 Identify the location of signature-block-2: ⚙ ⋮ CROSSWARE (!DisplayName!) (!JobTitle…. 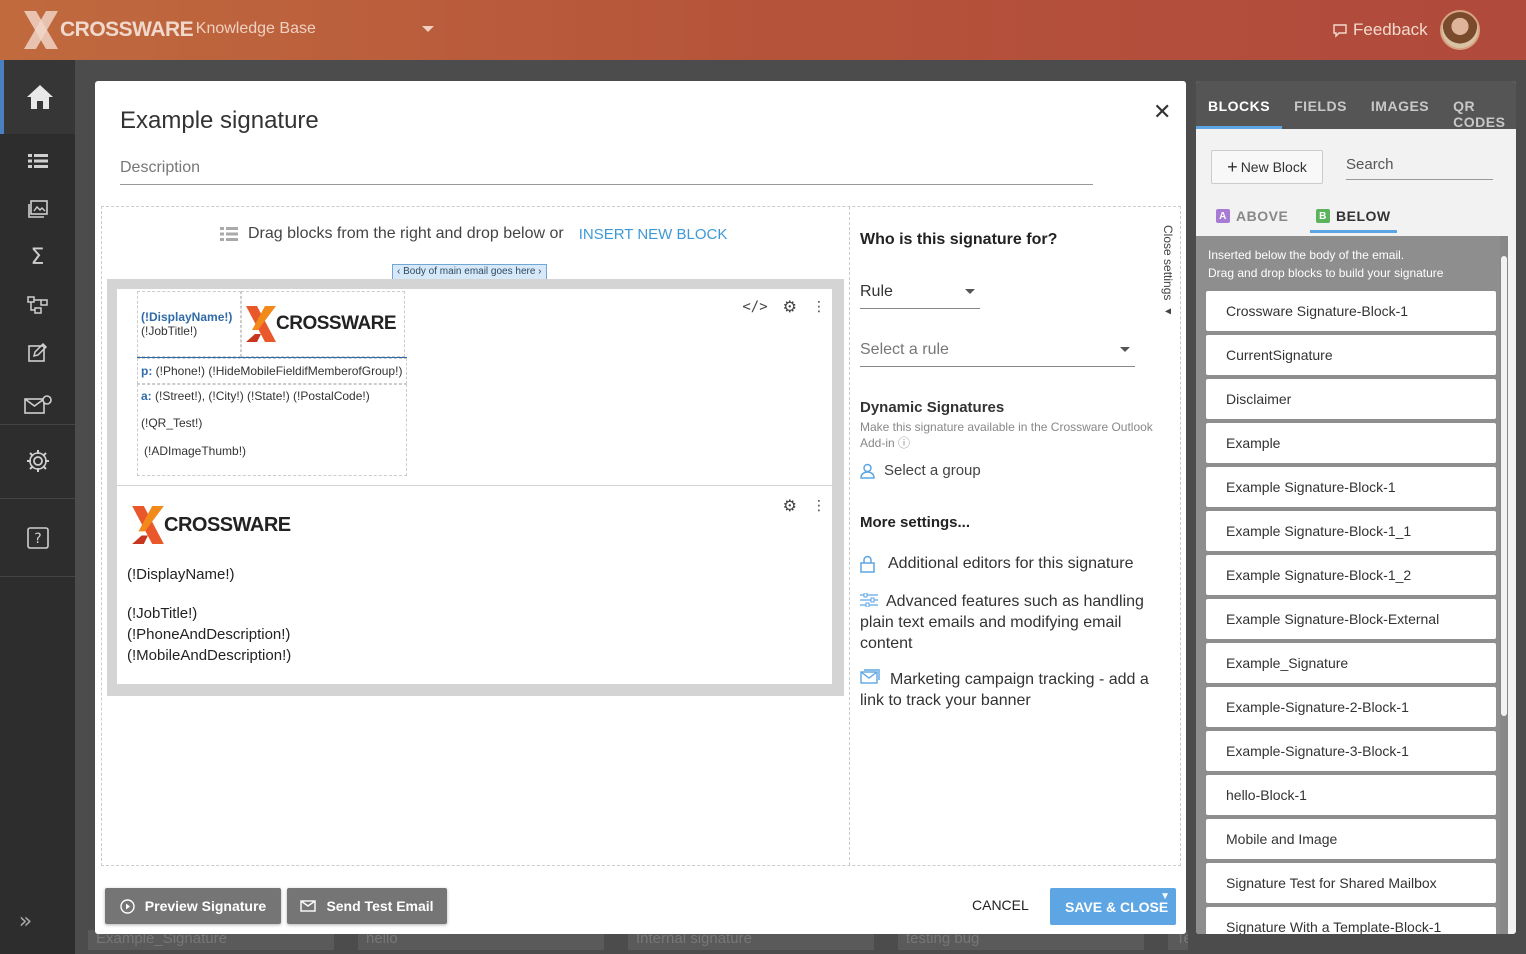
(474, 585).